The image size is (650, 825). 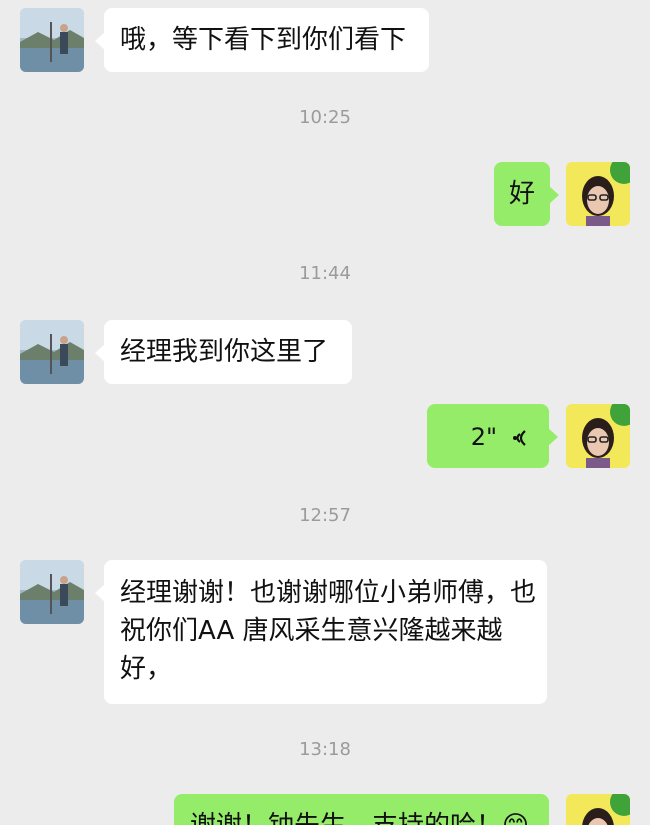 I want to click on message-text: 经理我到你这里了, so click(x=224, y=352).